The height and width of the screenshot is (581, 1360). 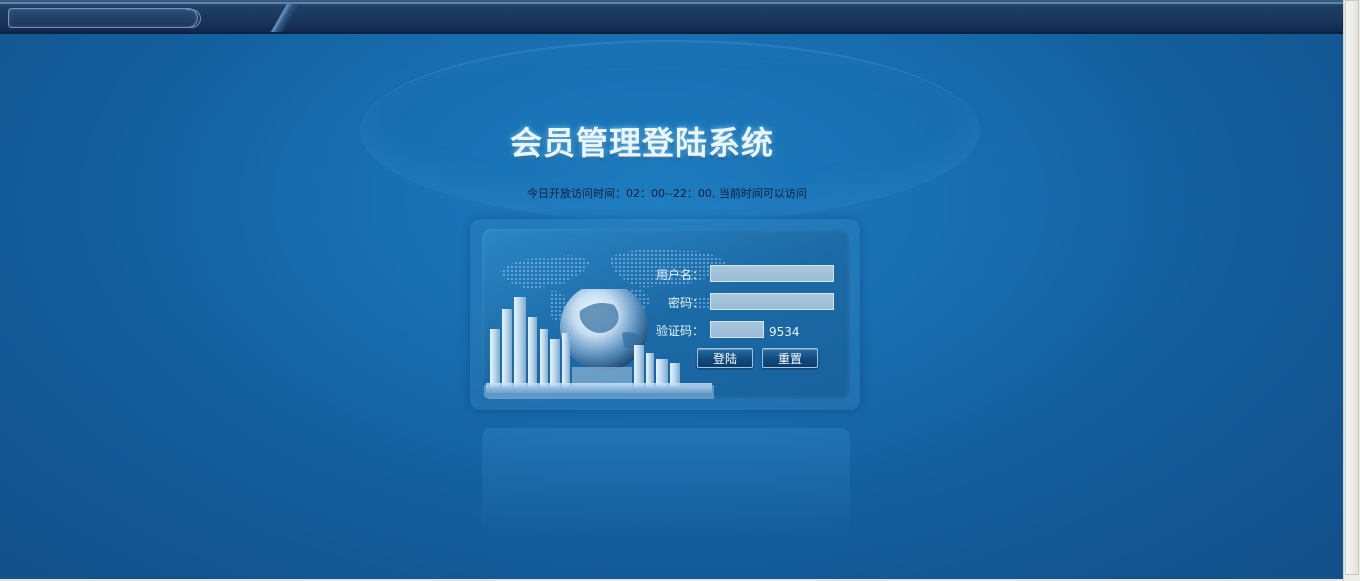 I want to click on scrollbar-thumb, so click(x=1352, y=287).